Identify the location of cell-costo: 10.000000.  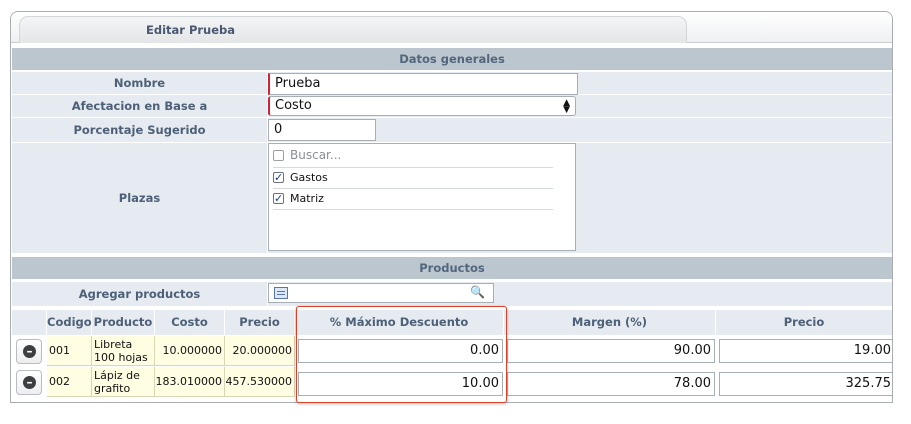
(190, 351).